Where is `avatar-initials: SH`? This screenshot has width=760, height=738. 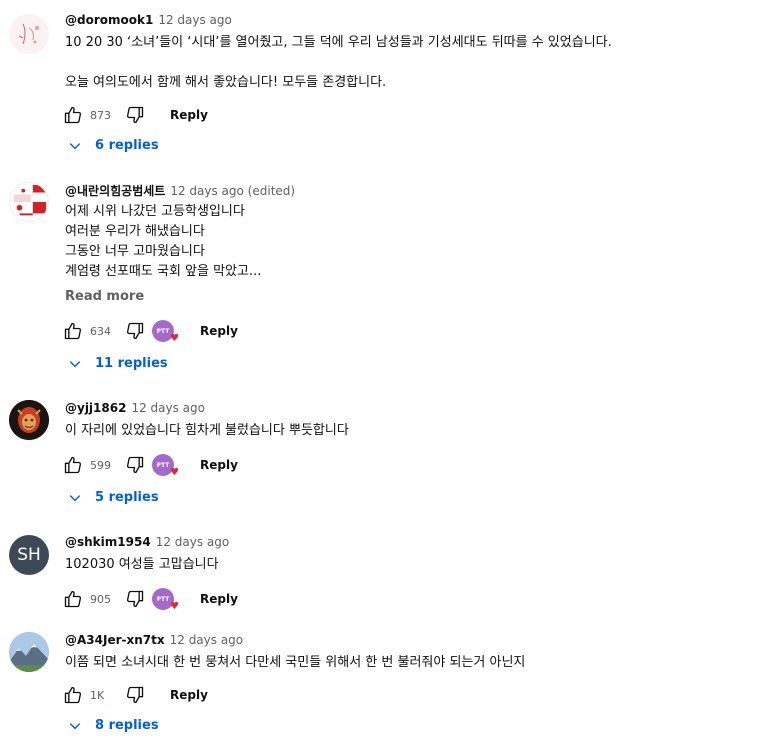
avatar-initials: SH is located at coordinates (29, 555).